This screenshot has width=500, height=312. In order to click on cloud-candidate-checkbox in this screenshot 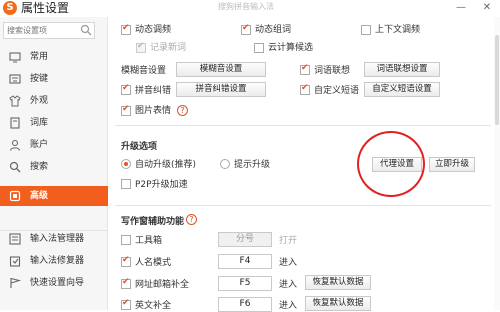, I will do `click(259, 48)`.